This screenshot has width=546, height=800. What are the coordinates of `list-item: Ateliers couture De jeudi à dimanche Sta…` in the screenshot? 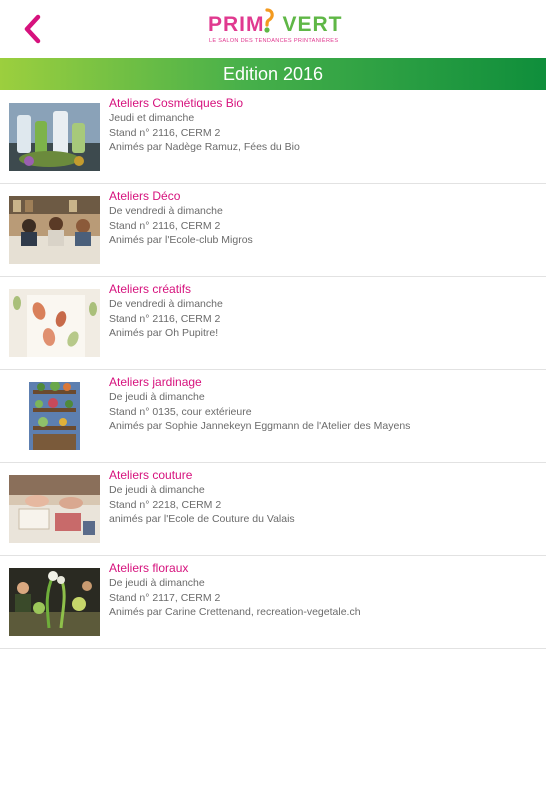 It's located at (273, 509).